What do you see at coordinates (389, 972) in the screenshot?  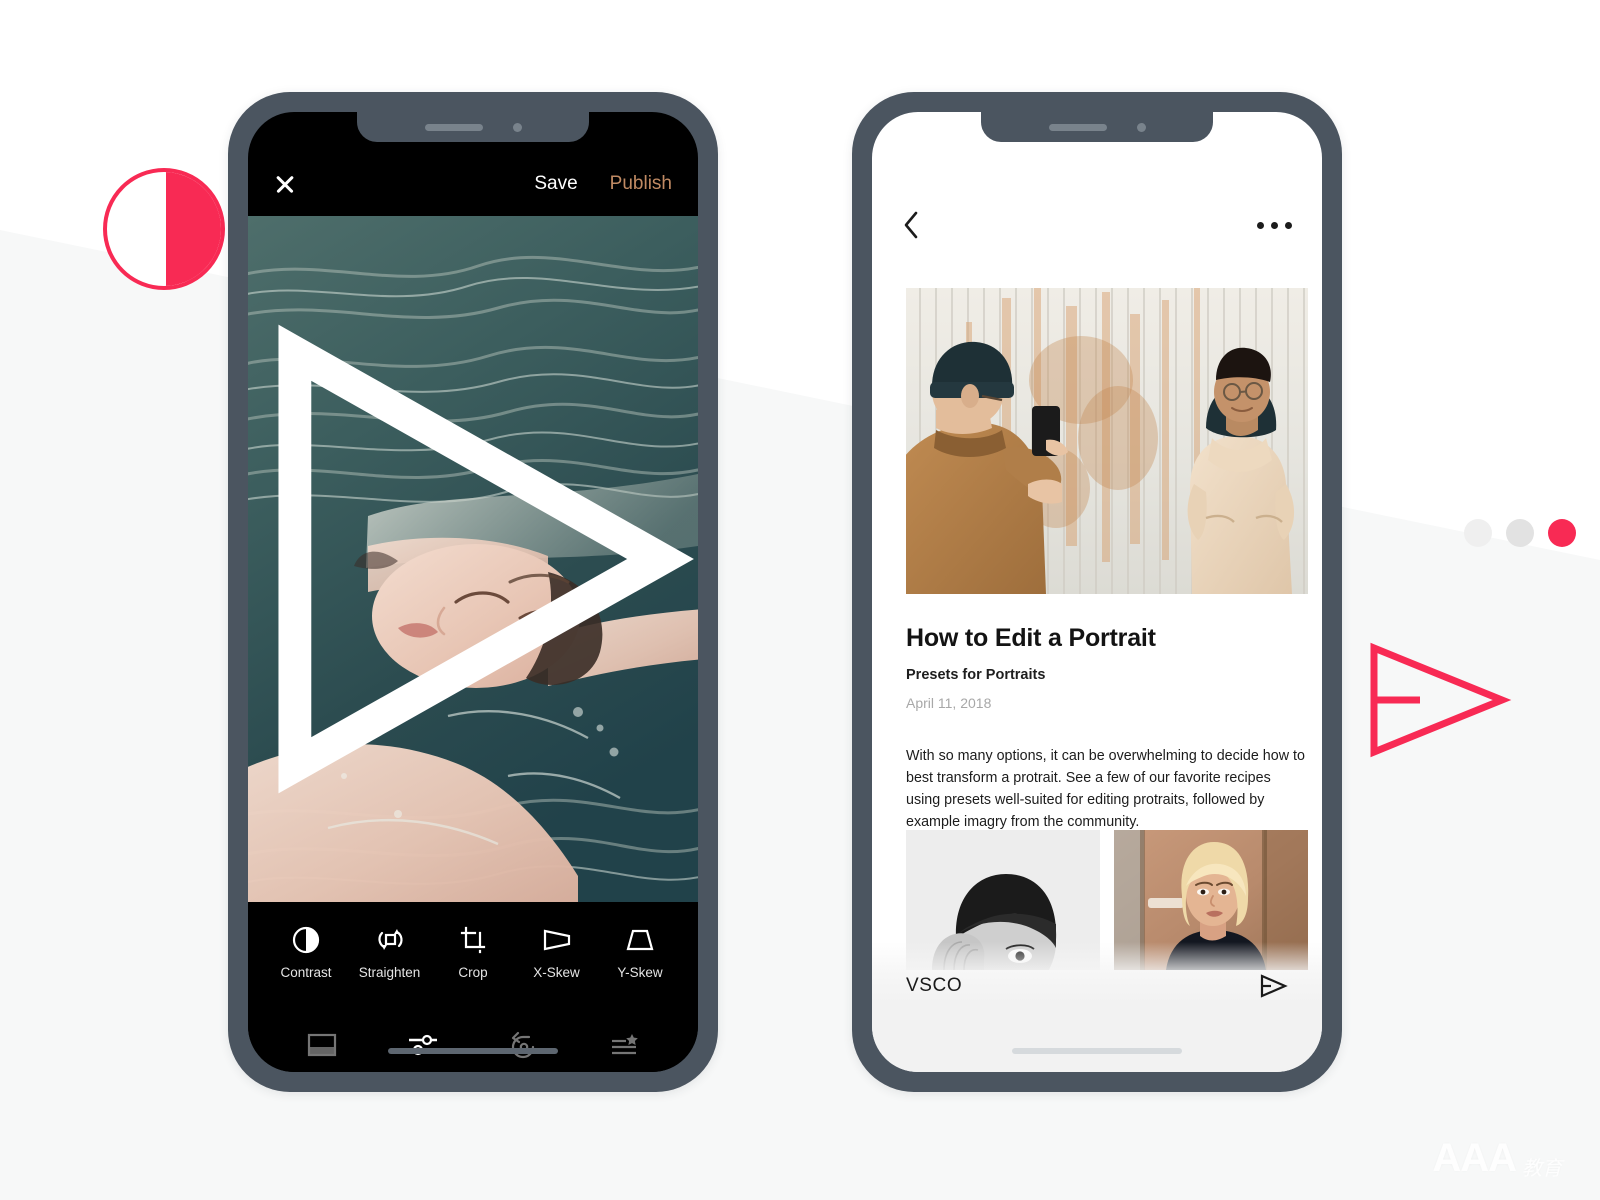 I see `tool-label: Straighten` at bounding box center [389, 972].